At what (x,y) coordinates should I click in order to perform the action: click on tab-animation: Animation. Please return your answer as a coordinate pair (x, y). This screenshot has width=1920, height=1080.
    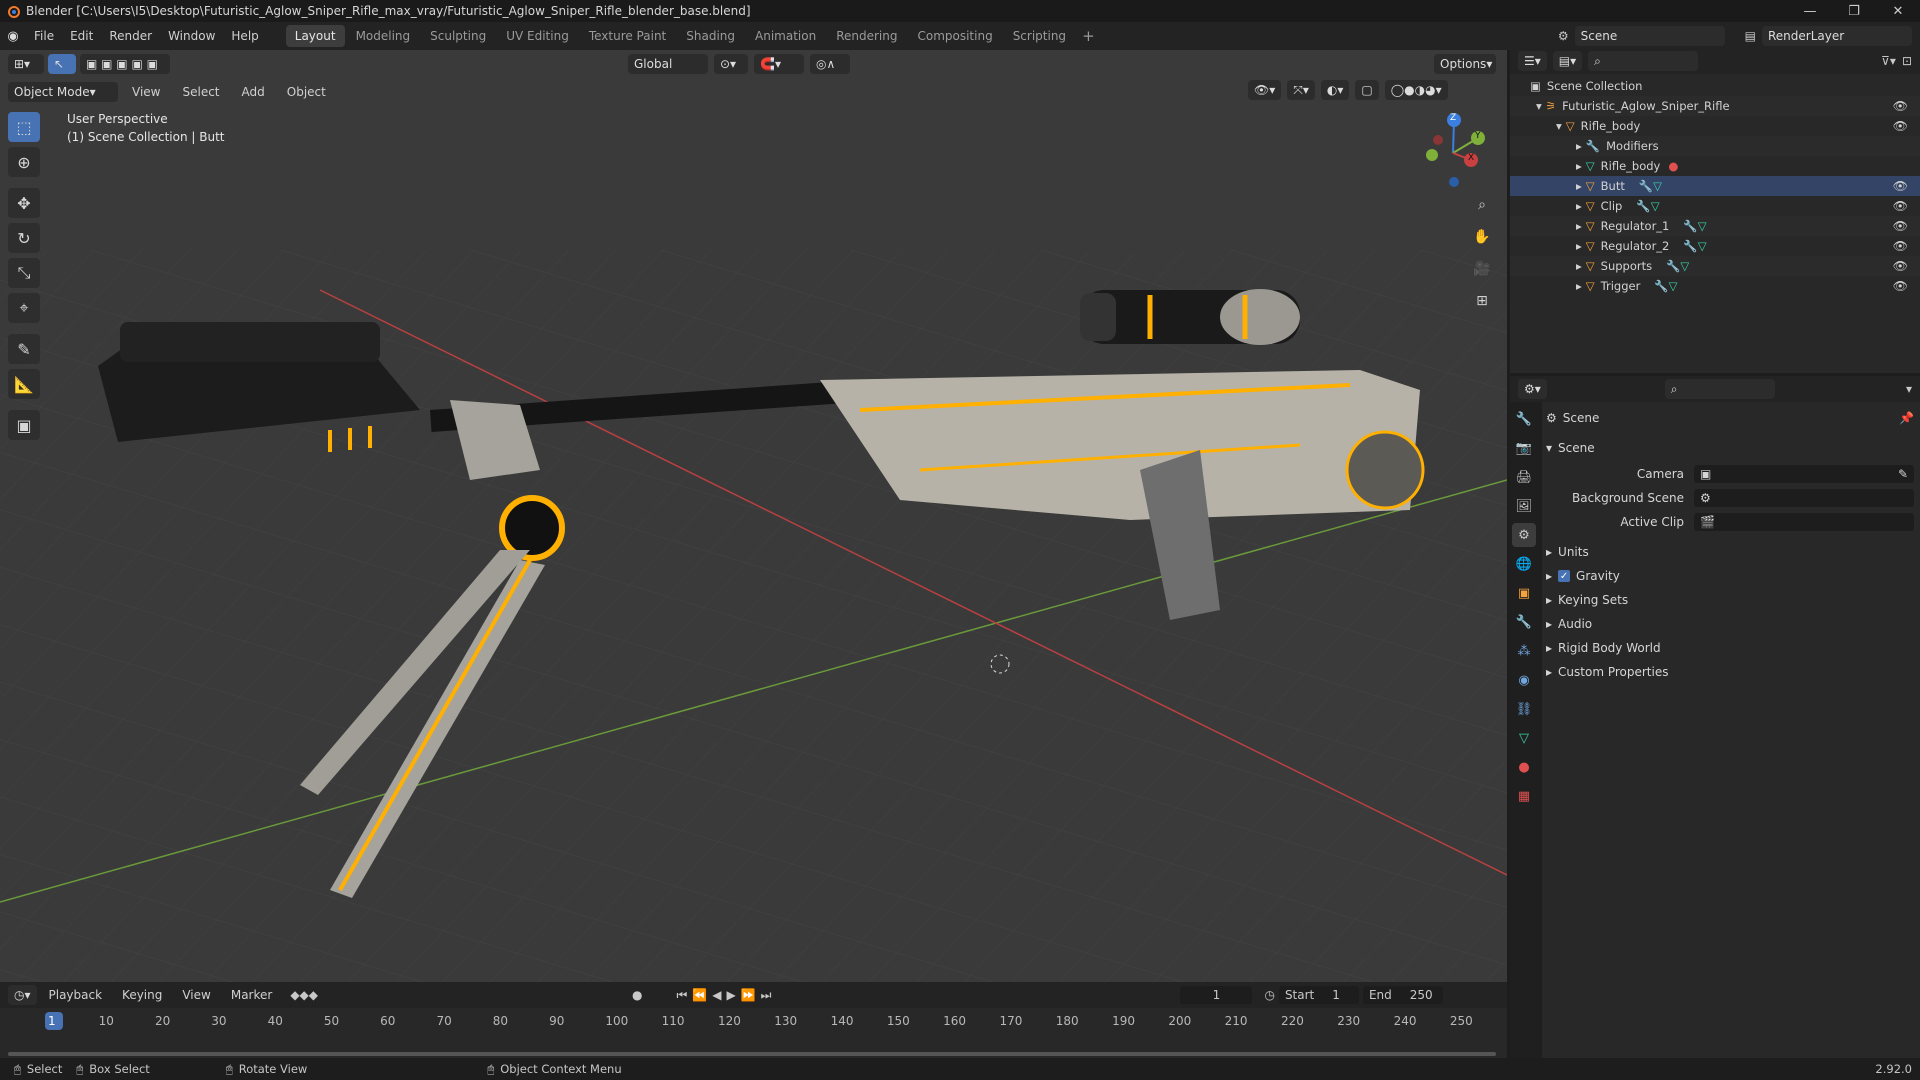
    Looking at the image, I should click on (785, 36).